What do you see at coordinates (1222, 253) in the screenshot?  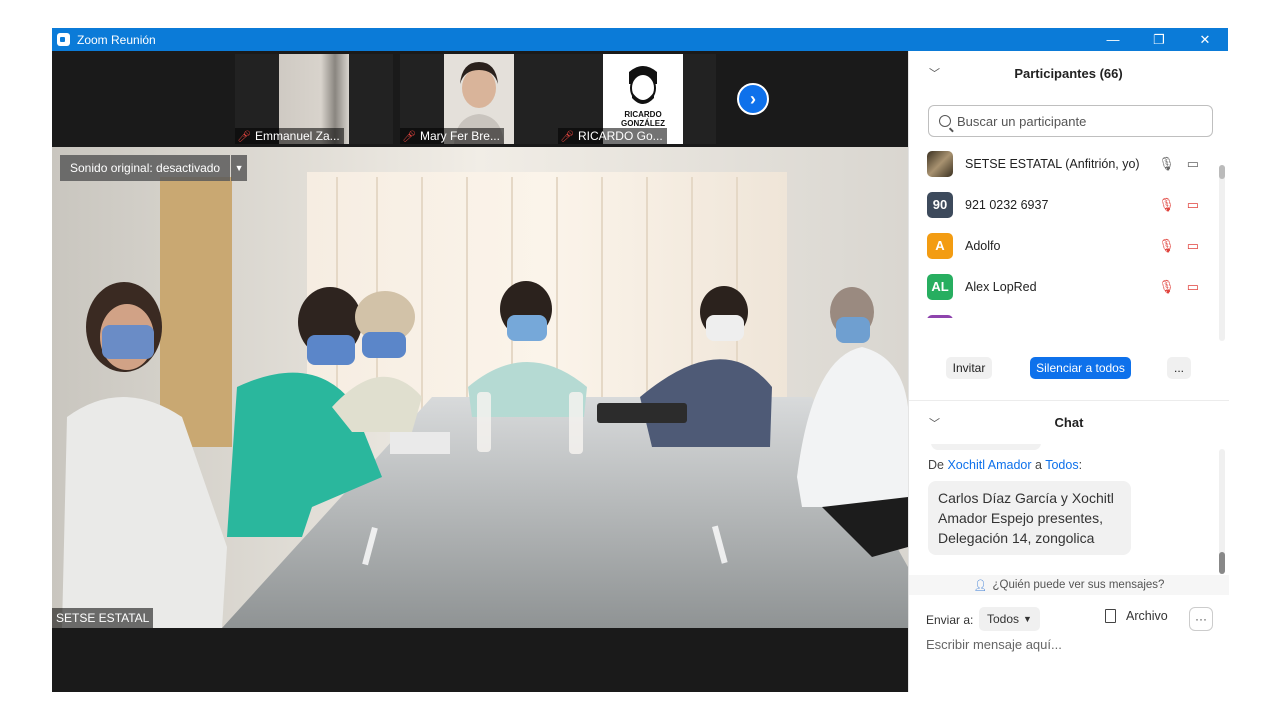 I see `participants-scrollbar` at bounding box center [1222, 253].